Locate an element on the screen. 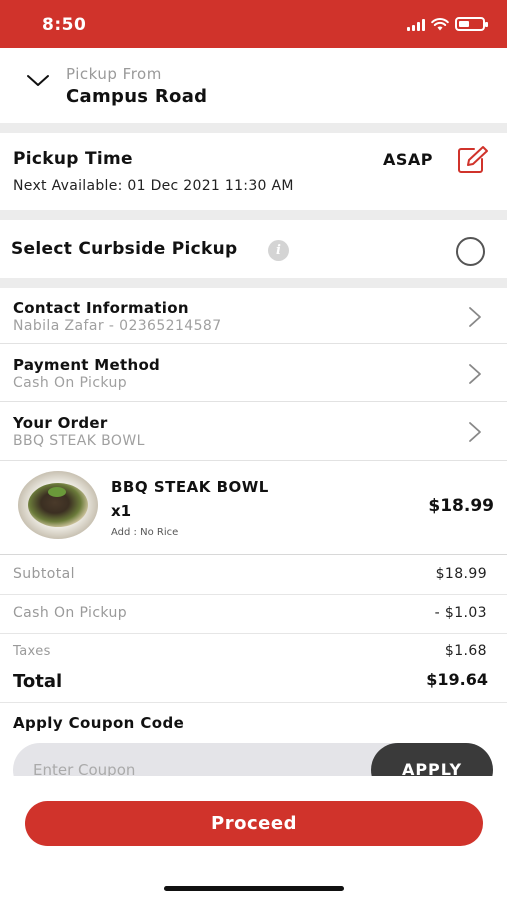  taxes-row: Taxes $1.68 is located at coordinates (253, 649).